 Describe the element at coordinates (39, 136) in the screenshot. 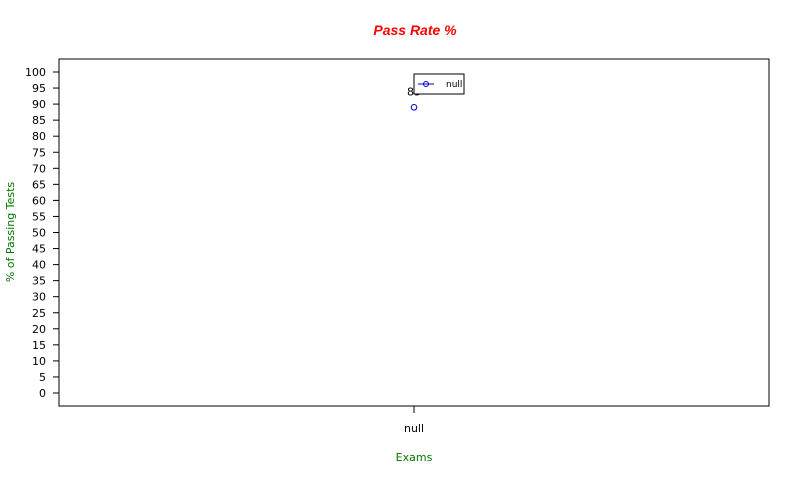

I see `y-tick-label: 80` at that location.